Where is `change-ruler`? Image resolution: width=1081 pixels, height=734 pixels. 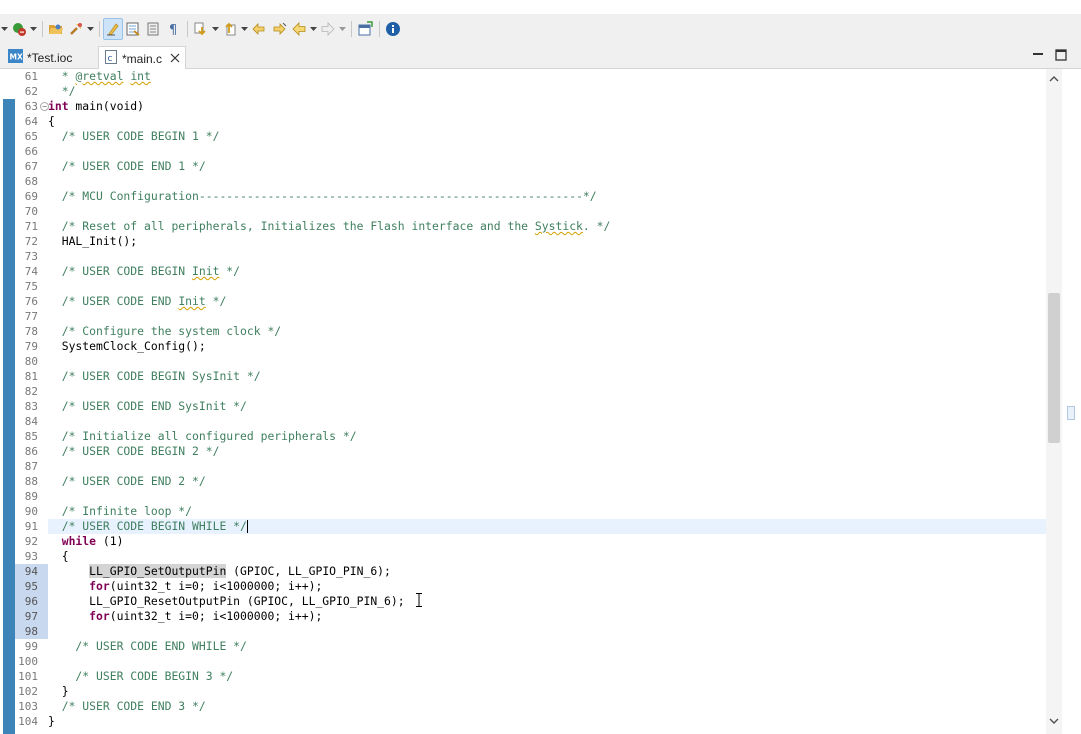 change-ruler is located at coordinates (9, 416).